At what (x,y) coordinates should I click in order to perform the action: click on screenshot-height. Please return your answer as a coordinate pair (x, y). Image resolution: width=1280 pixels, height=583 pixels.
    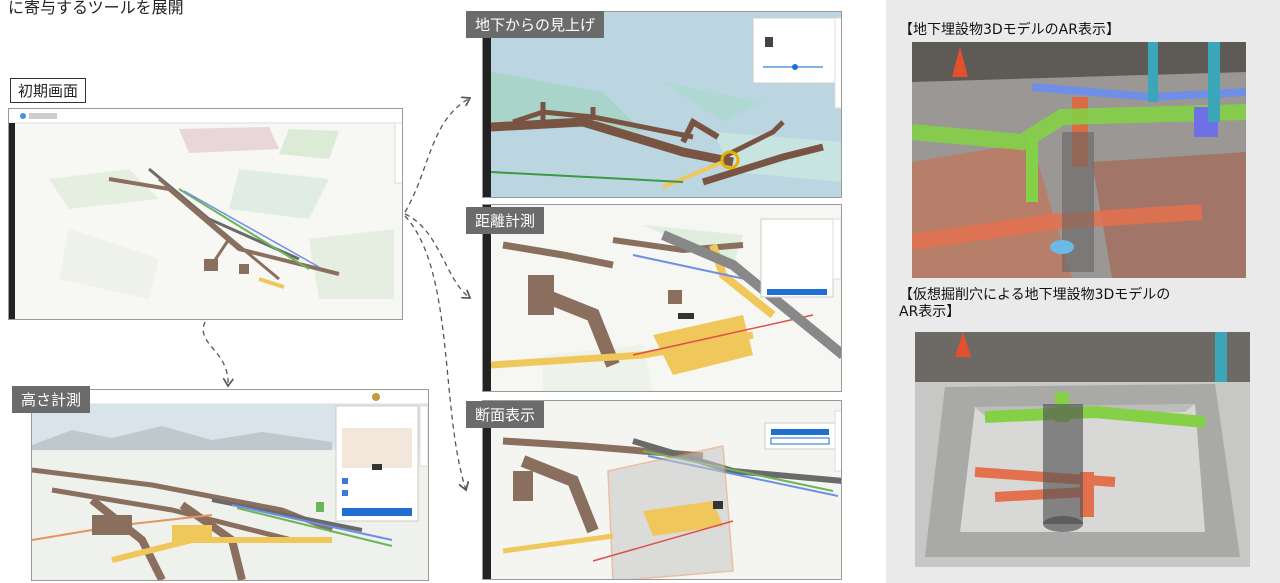
    Looking at the image, I should click on (230, 485).